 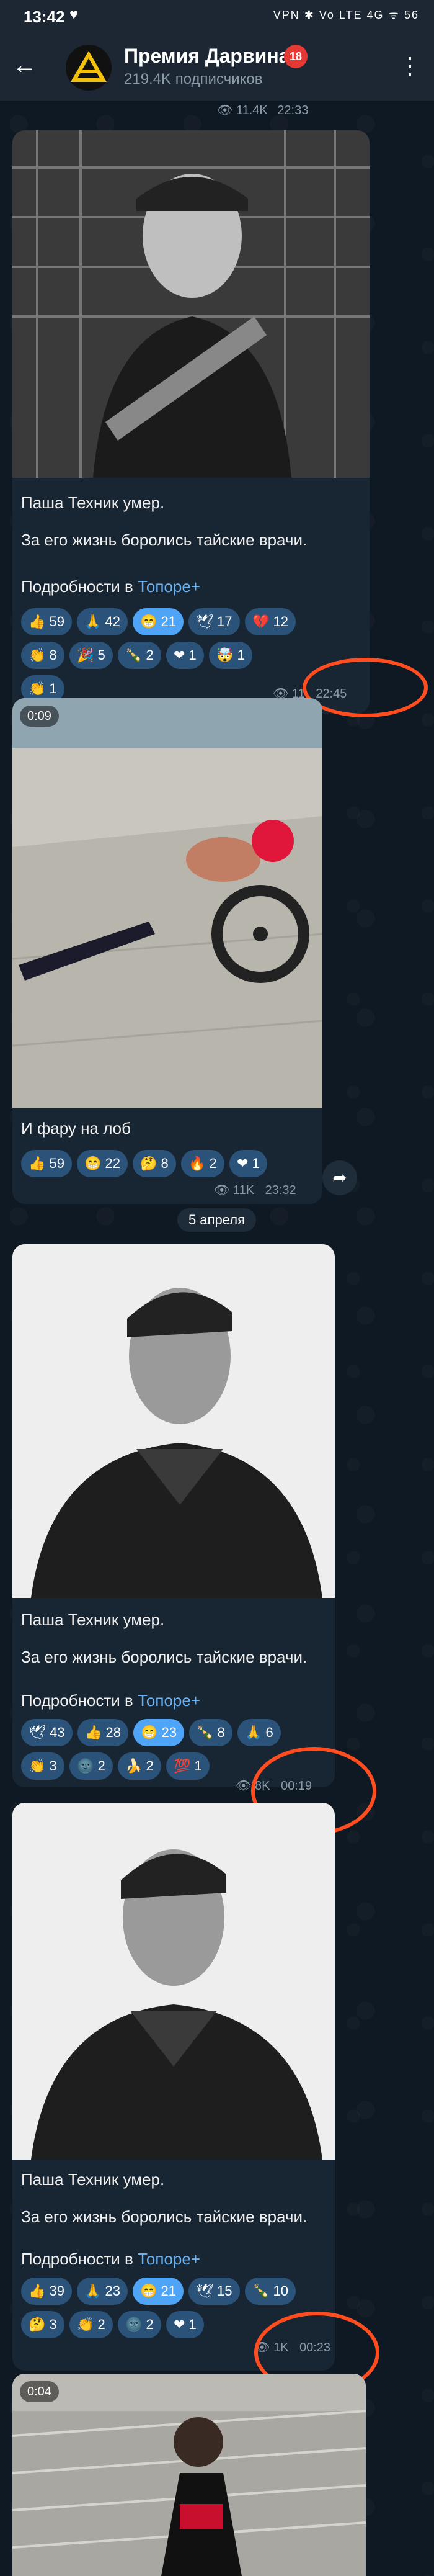 I want to click on reaction-count: 6, so click(x=267, y=1732).